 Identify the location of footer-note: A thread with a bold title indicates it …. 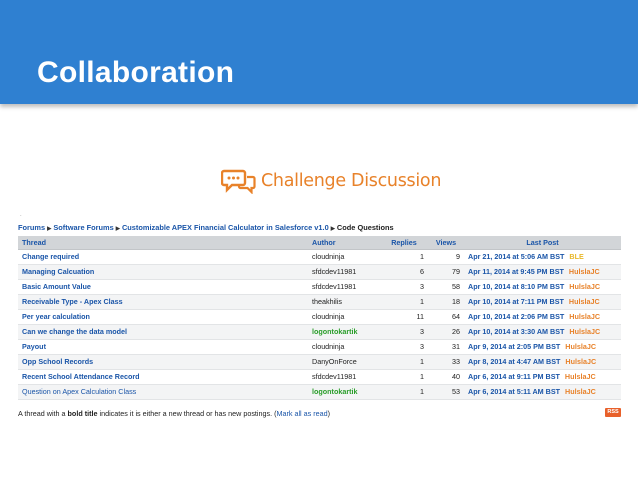
(174, 413).